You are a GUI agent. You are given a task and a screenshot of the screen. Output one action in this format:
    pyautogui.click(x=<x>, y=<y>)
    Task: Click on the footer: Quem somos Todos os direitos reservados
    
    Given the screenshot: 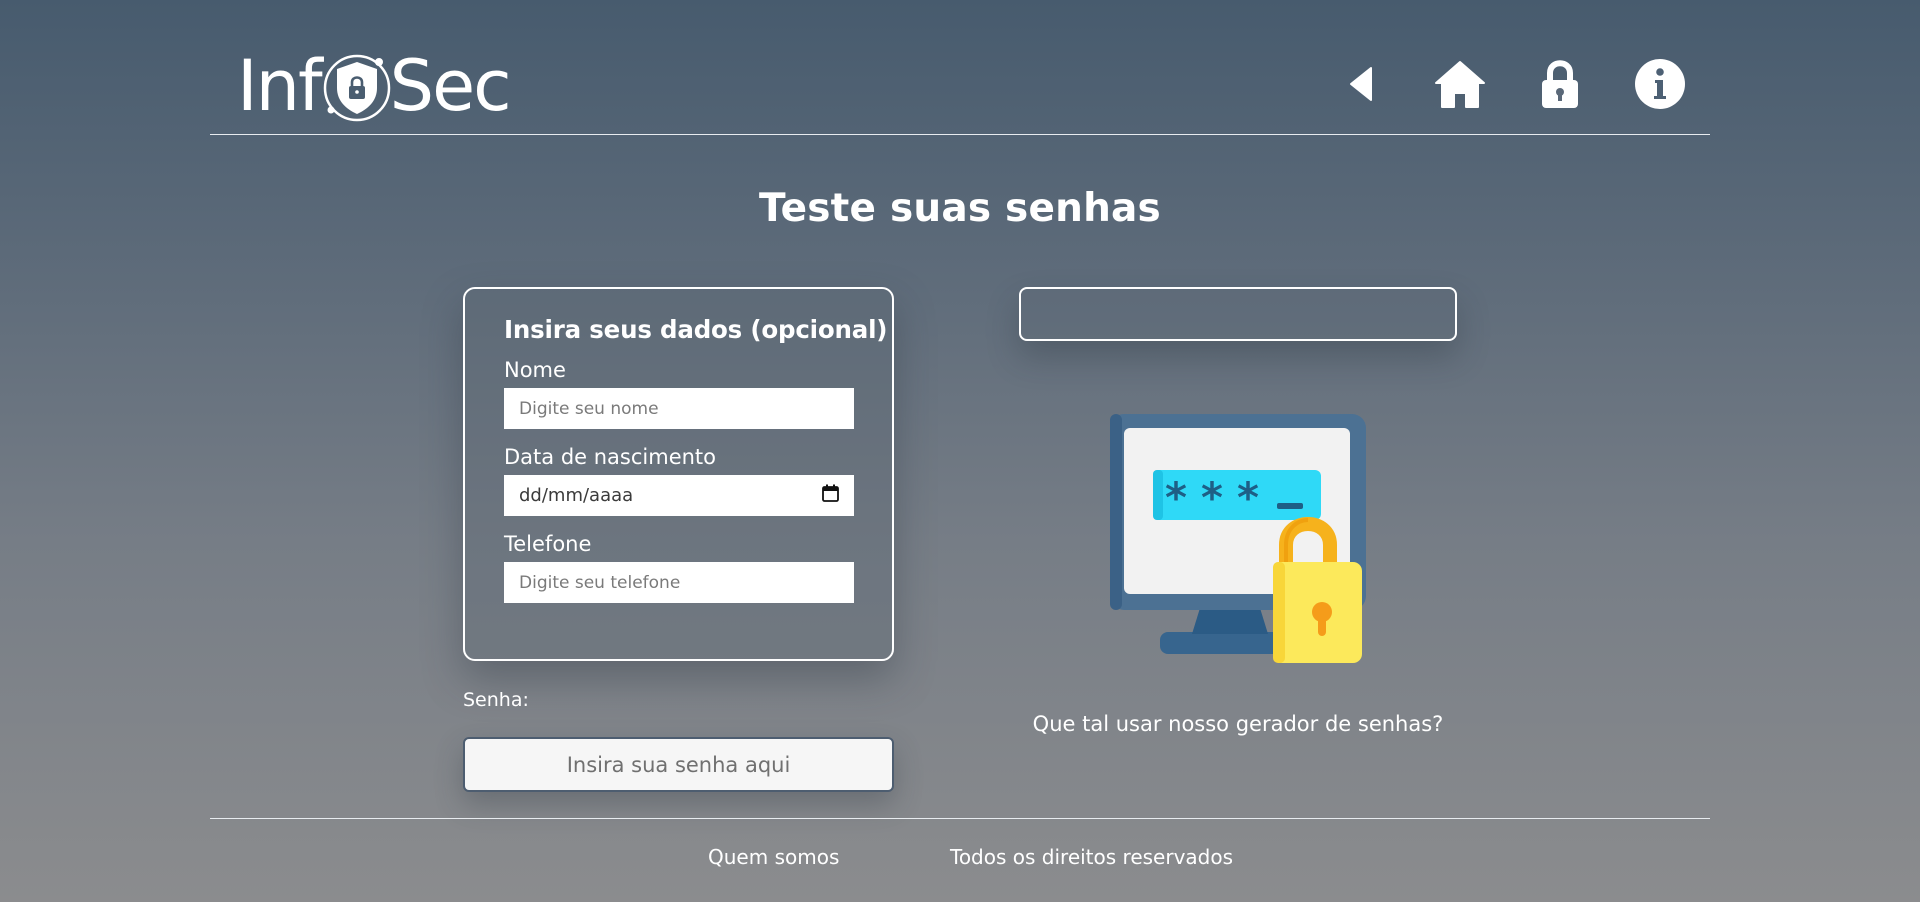 What is the action you would take?
    pyautogui.click(x=960, y=860)
    